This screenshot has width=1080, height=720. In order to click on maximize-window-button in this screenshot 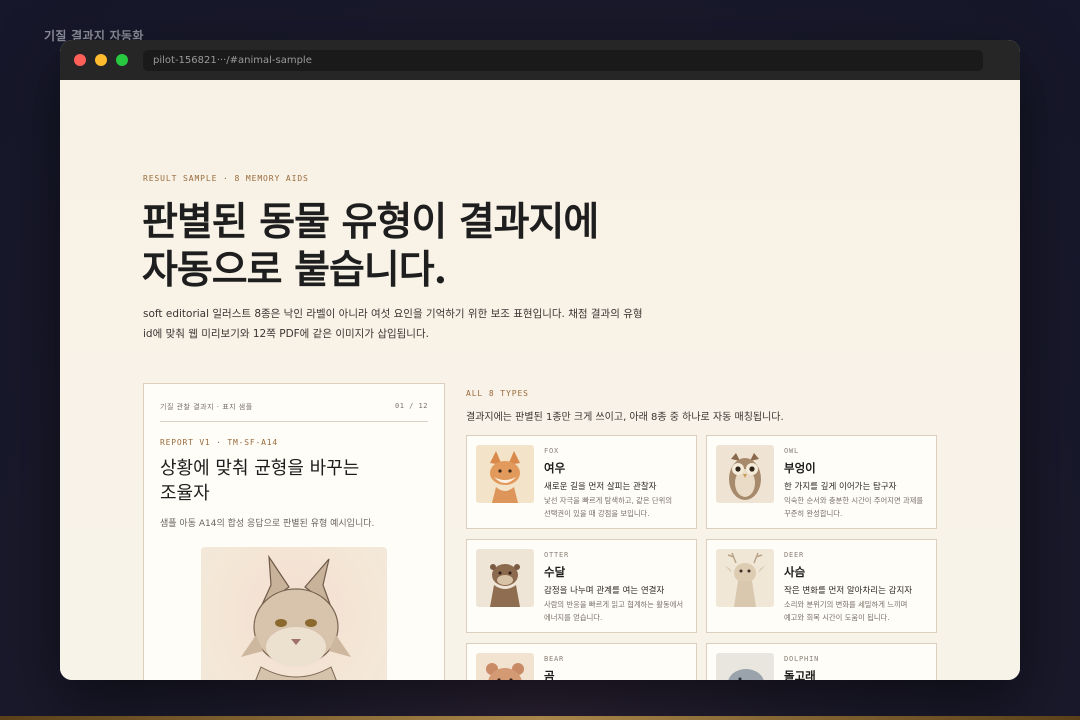, I will do `click(122, 60)`.